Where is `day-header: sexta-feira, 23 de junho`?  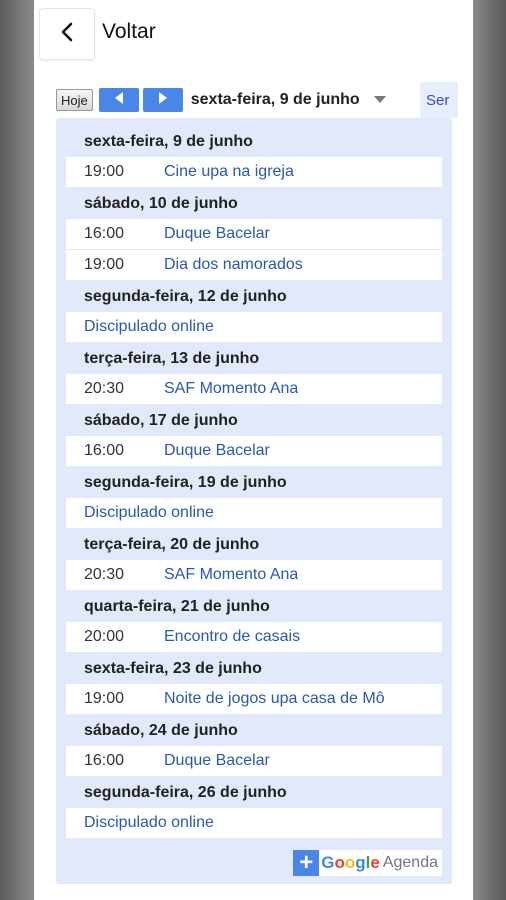 day-header: sexta-feira, 23 de junho is located at coordinates (173, 668).